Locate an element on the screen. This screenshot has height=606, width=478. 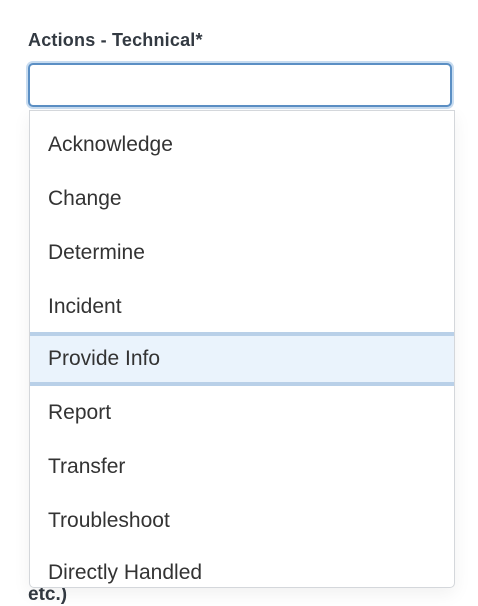
option-transfer: Transfer is located at coordinates (242, 467).